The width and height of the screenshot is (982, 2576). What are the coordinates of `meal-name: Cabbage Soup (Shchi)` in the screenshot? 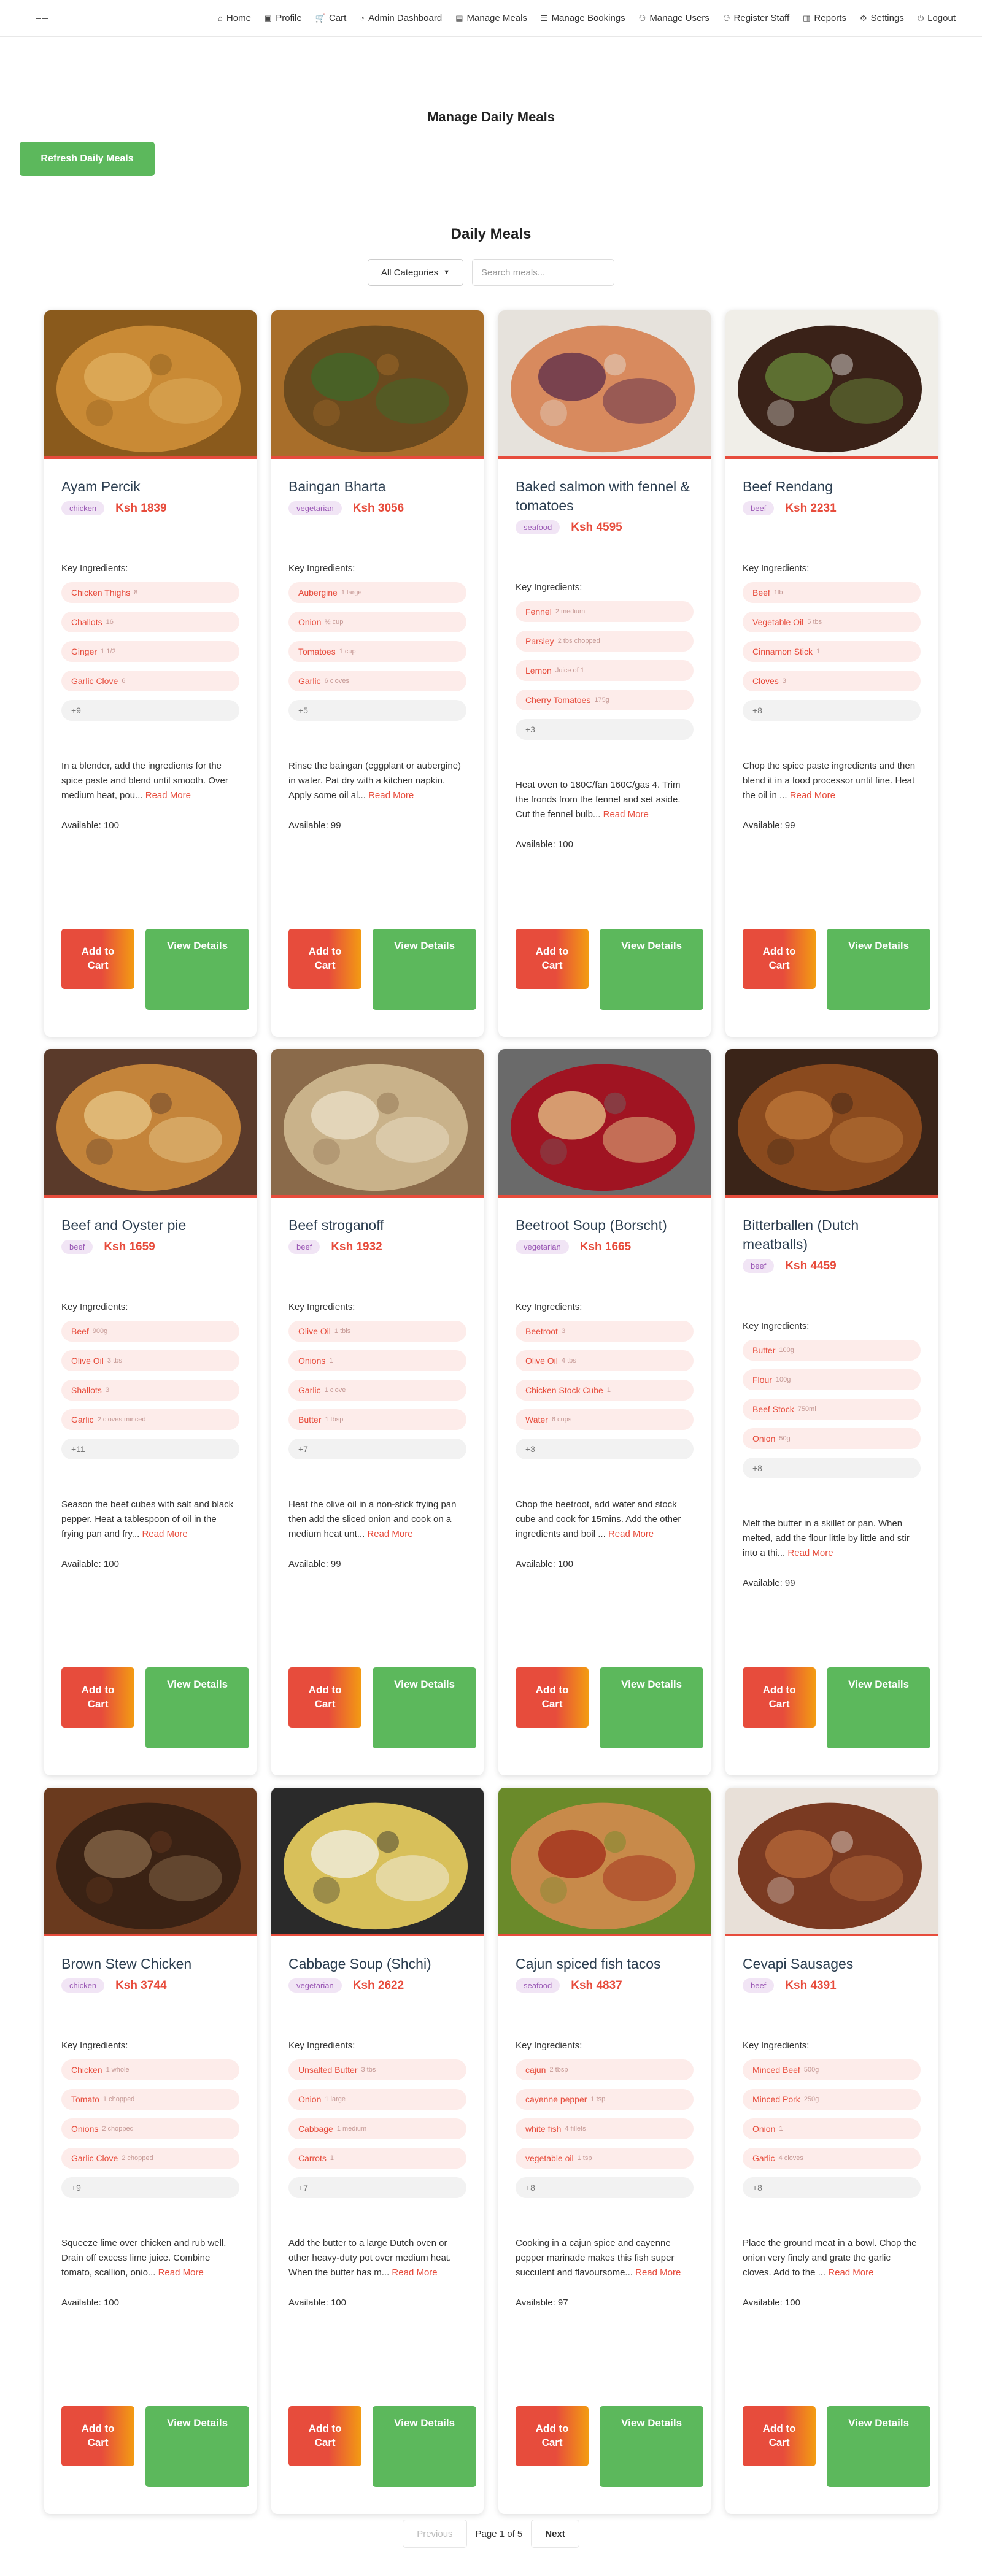 It's located at (359, 1964).